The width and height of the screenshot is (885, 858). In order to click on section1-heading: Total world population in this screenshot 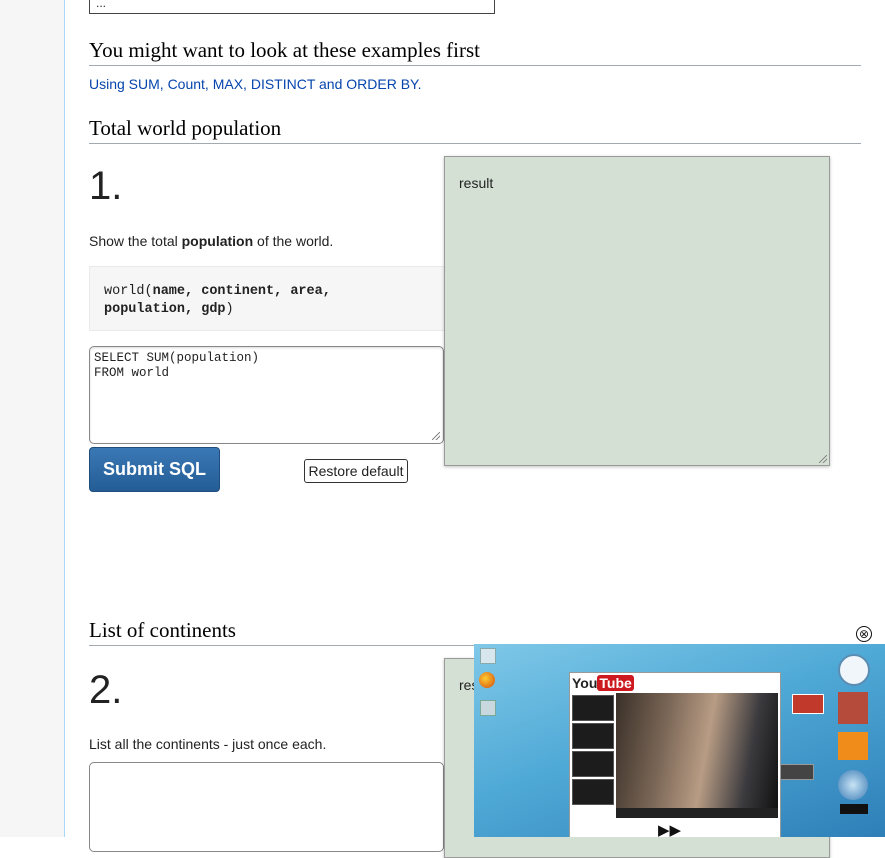, I will do `click(185, 128)`.